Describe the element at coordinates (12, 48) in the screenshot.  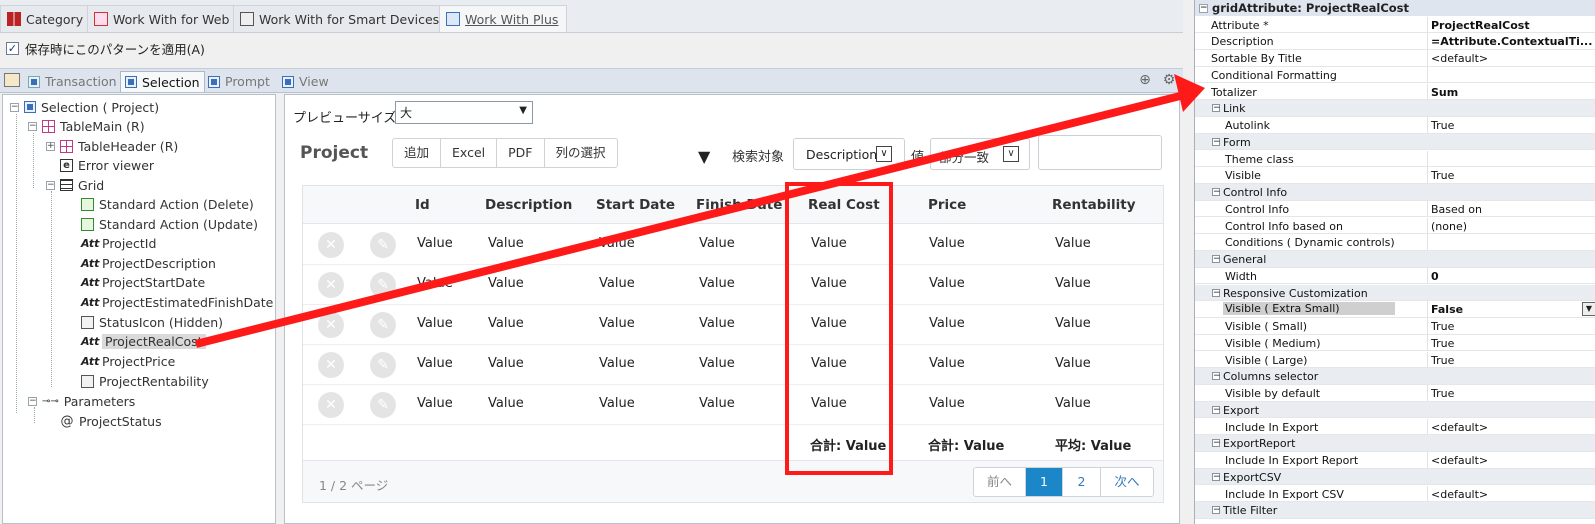
I see `apply-pattern-checkbox: ✓` at that location.